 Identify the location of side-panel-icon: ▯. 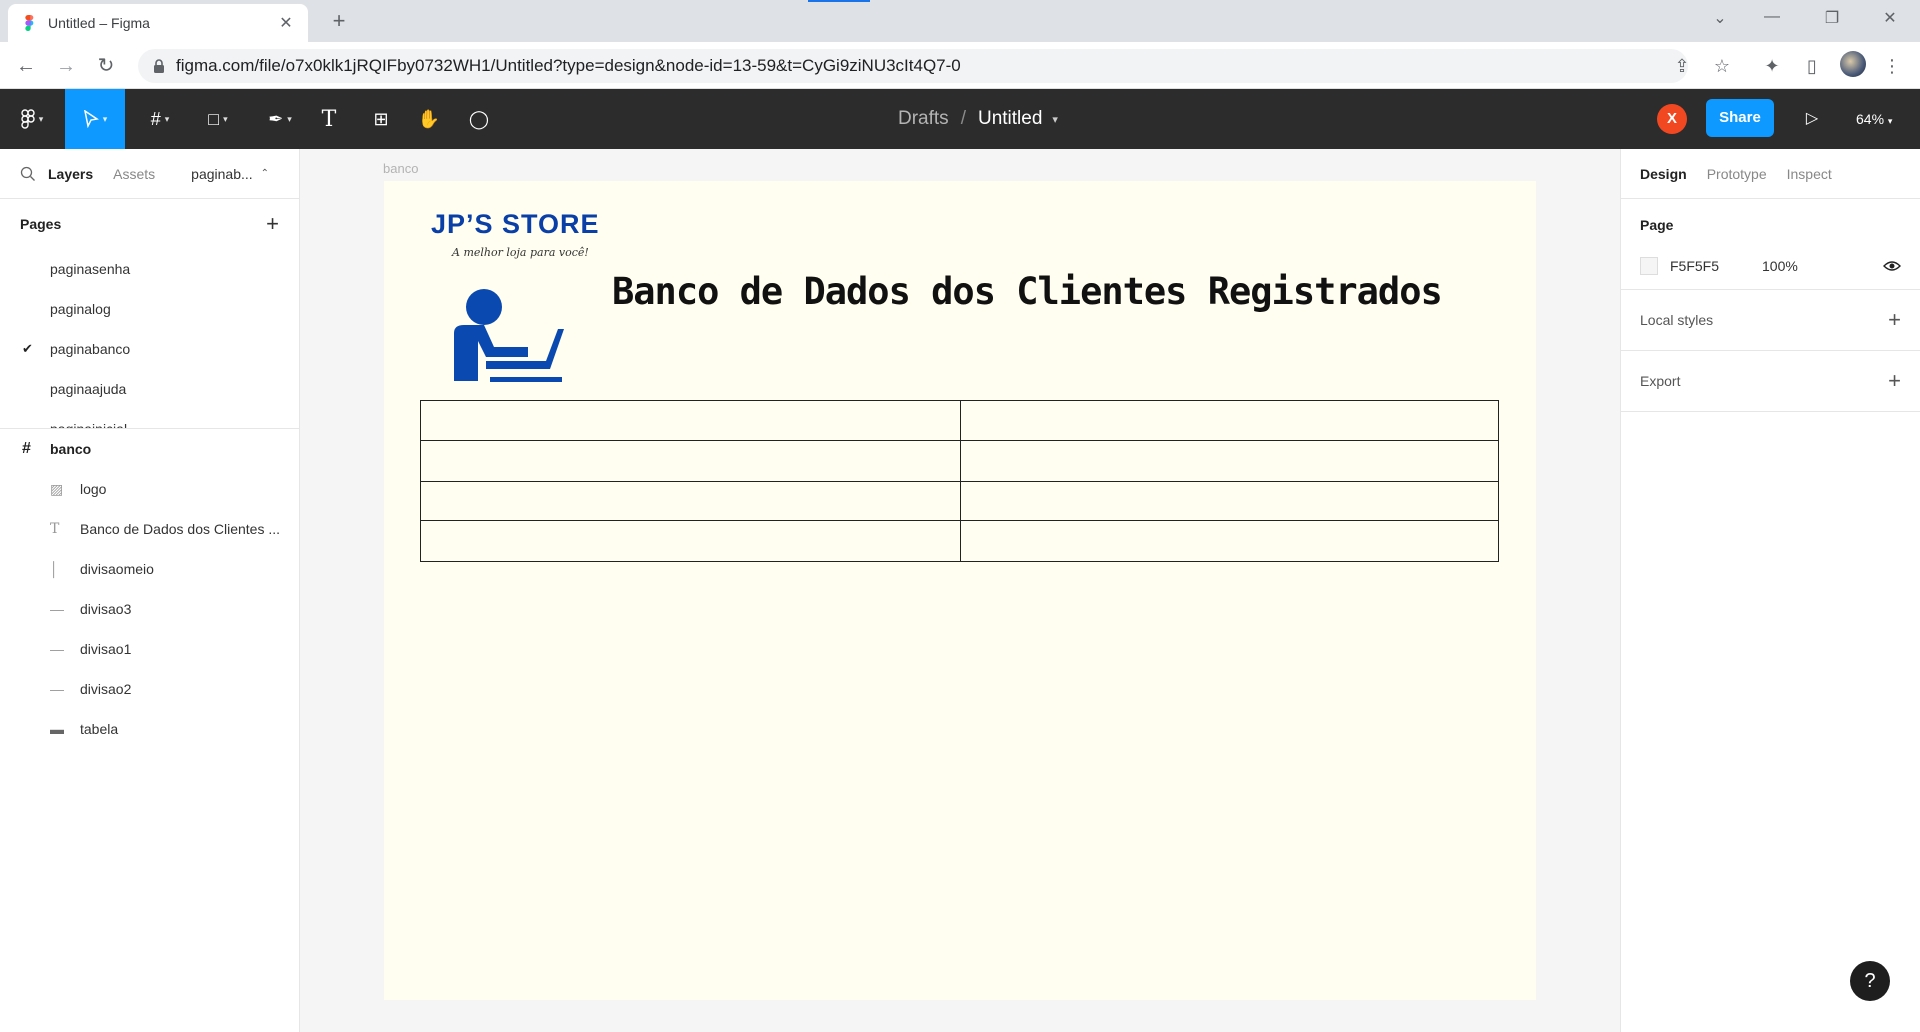
(1812, 66).